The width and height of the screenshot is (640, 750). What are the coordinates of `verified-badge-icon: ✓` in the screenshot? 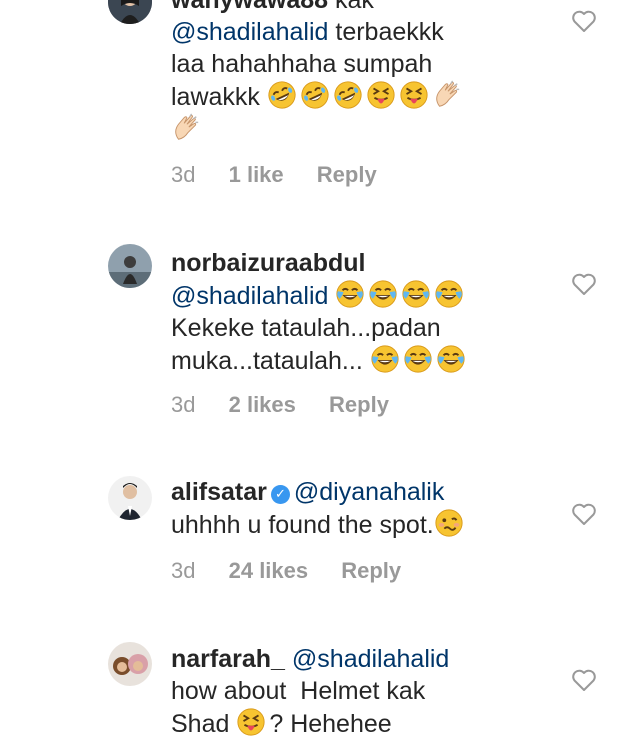 It's located at (280, 494).